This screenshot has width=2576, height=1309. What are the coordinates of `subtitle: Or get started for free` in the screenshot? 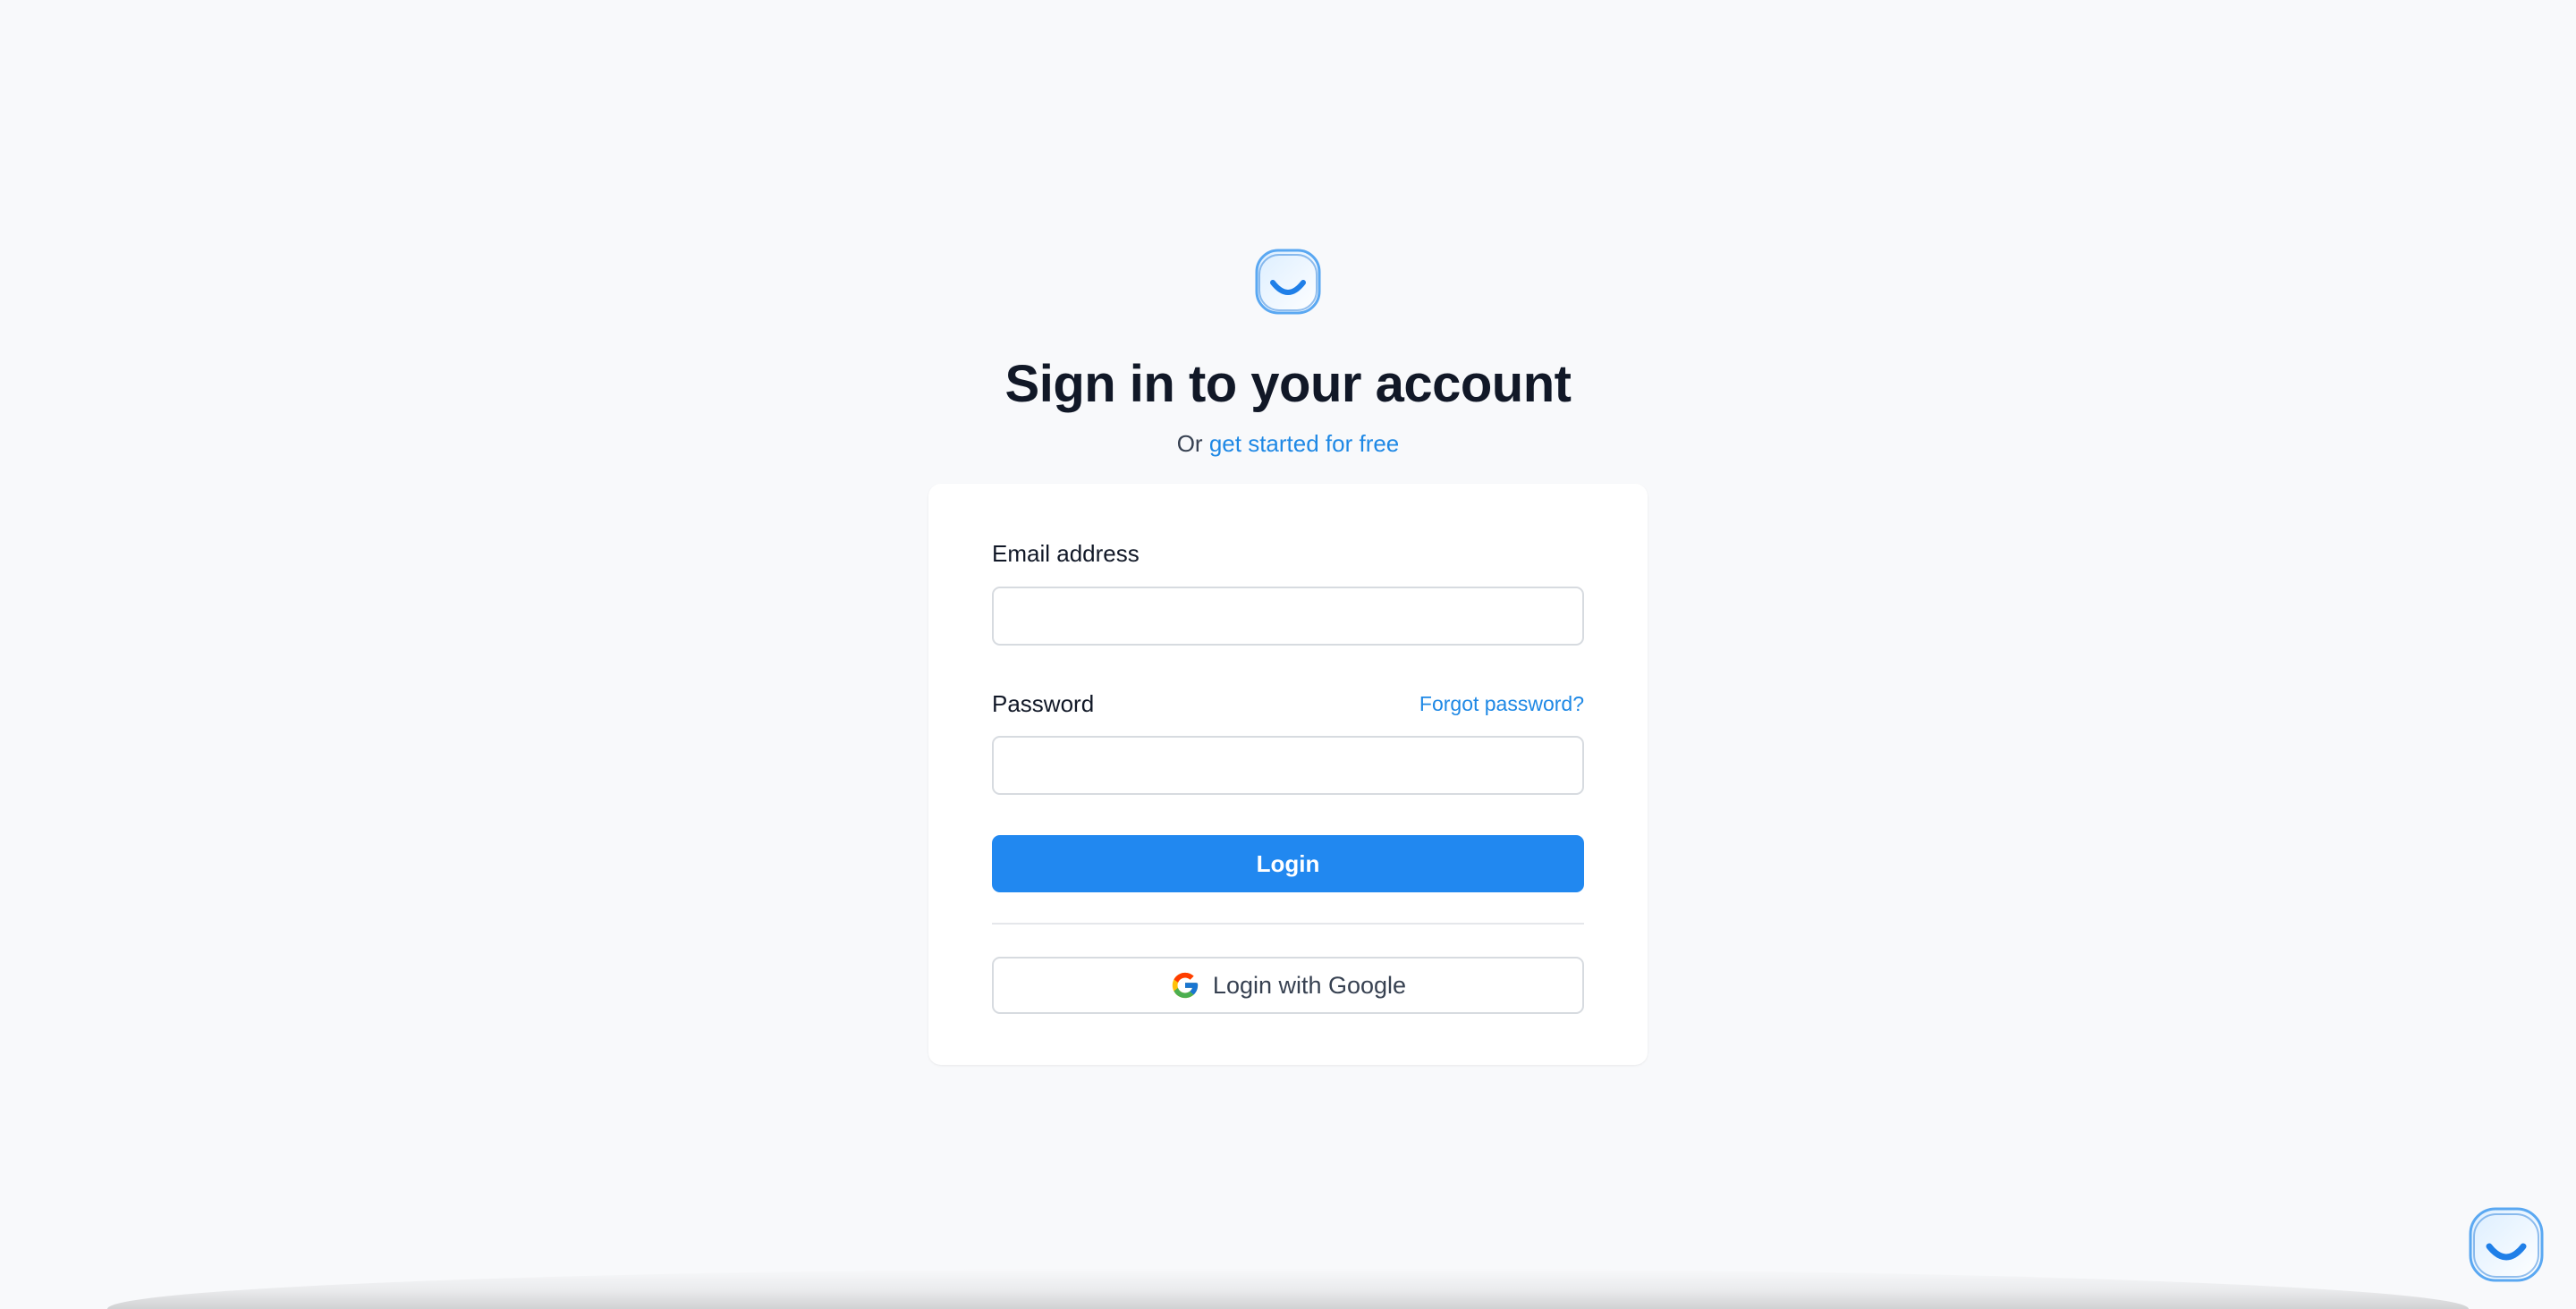 It's located at (1288, 443).